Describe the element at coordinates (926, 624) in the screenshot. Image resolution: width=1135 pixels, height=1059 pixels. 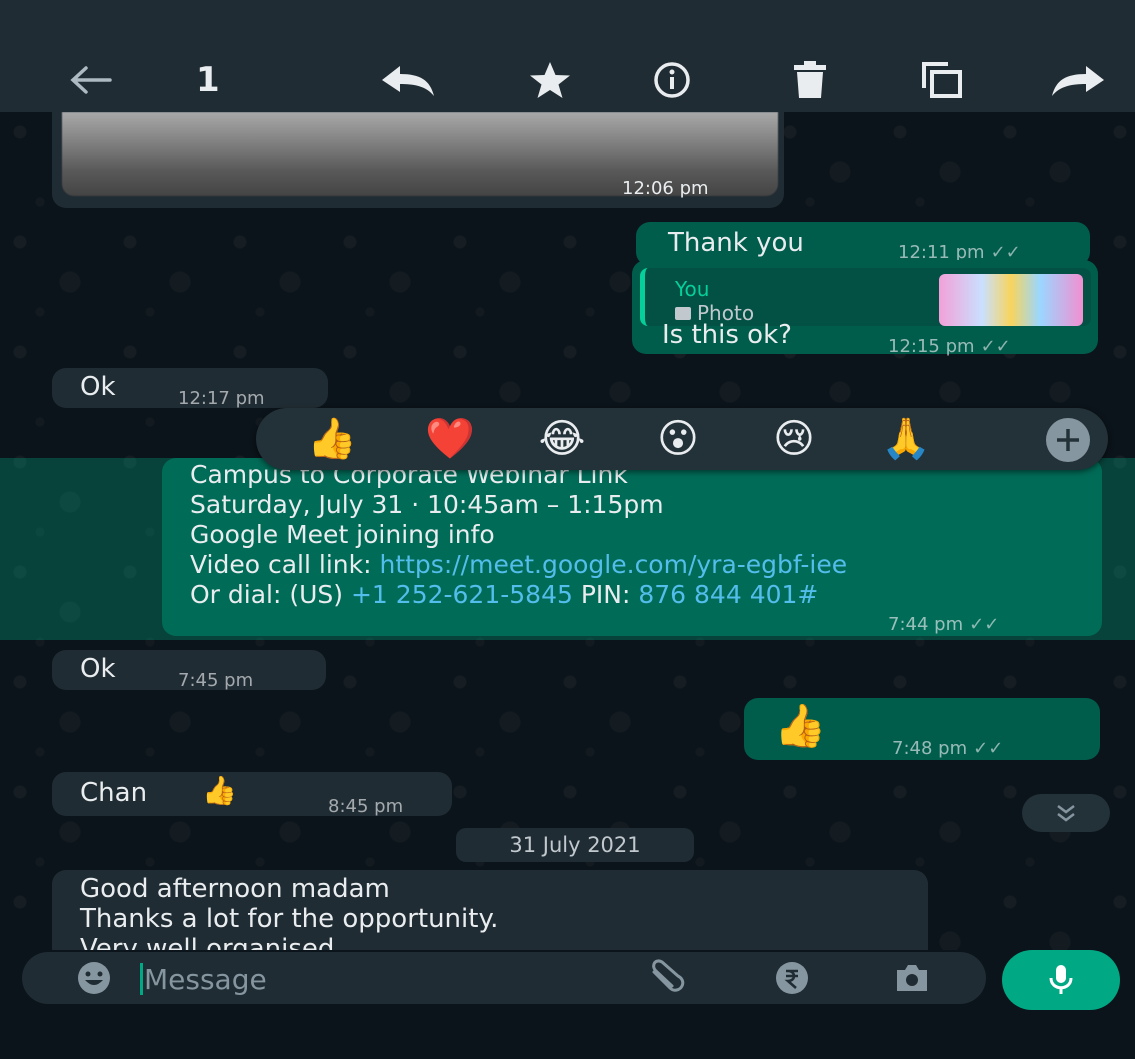
I see `message-time: 7:44 pm` at that location.